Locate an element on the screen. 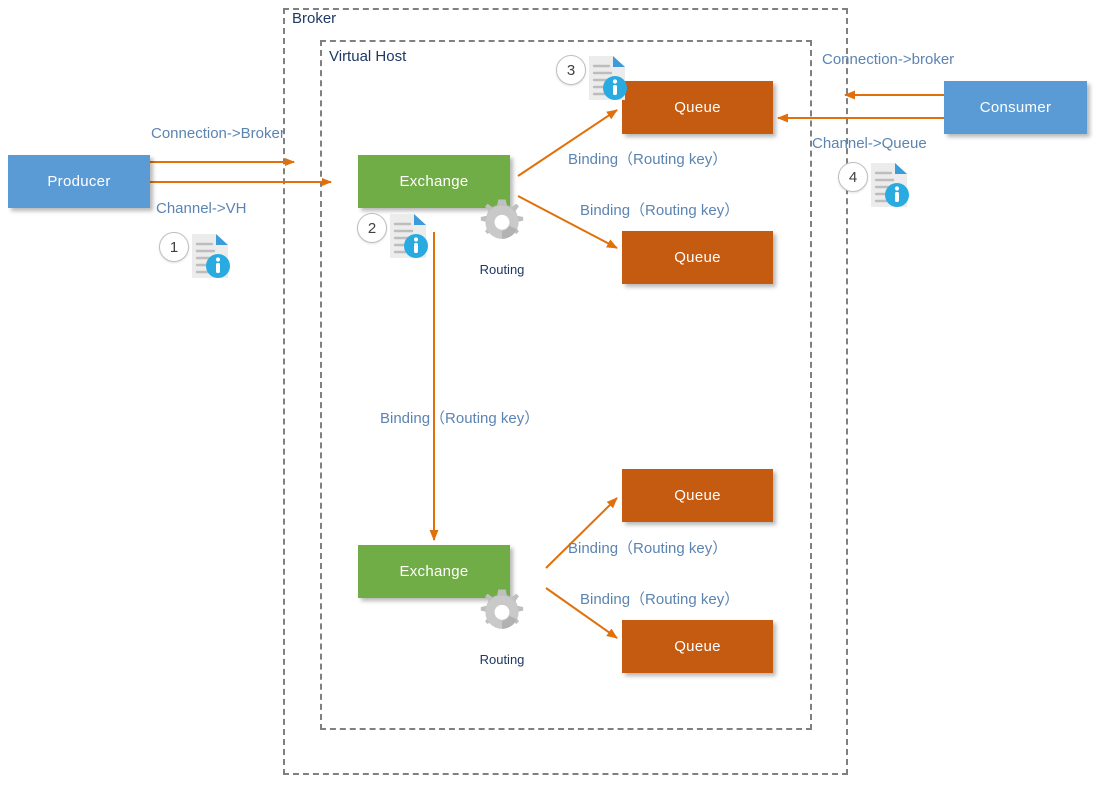 The image size is (1094, 785). producer-label: Producer is located at coordinates (79, 181).